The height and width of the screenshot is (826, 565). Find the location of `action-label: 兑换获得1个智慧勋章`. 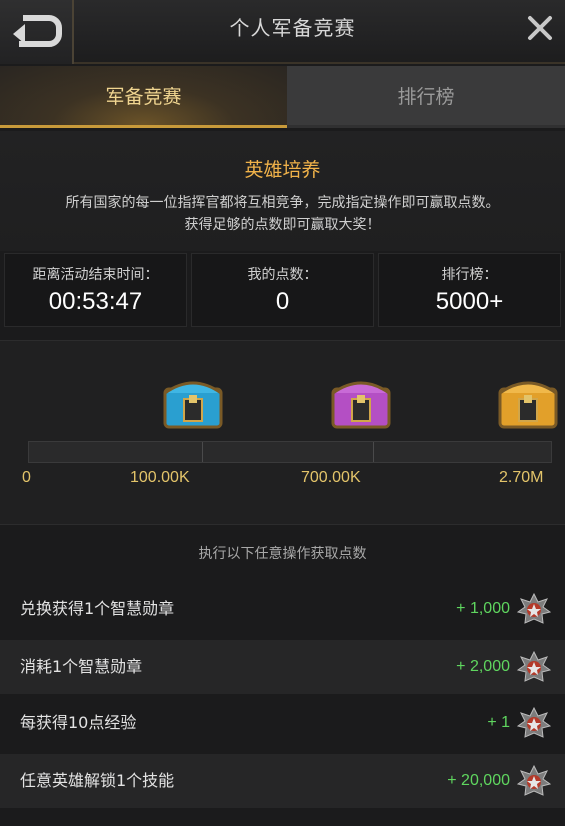

action-label: 兑换获得1个智慧勋章 is located at coordinates (97, 608).